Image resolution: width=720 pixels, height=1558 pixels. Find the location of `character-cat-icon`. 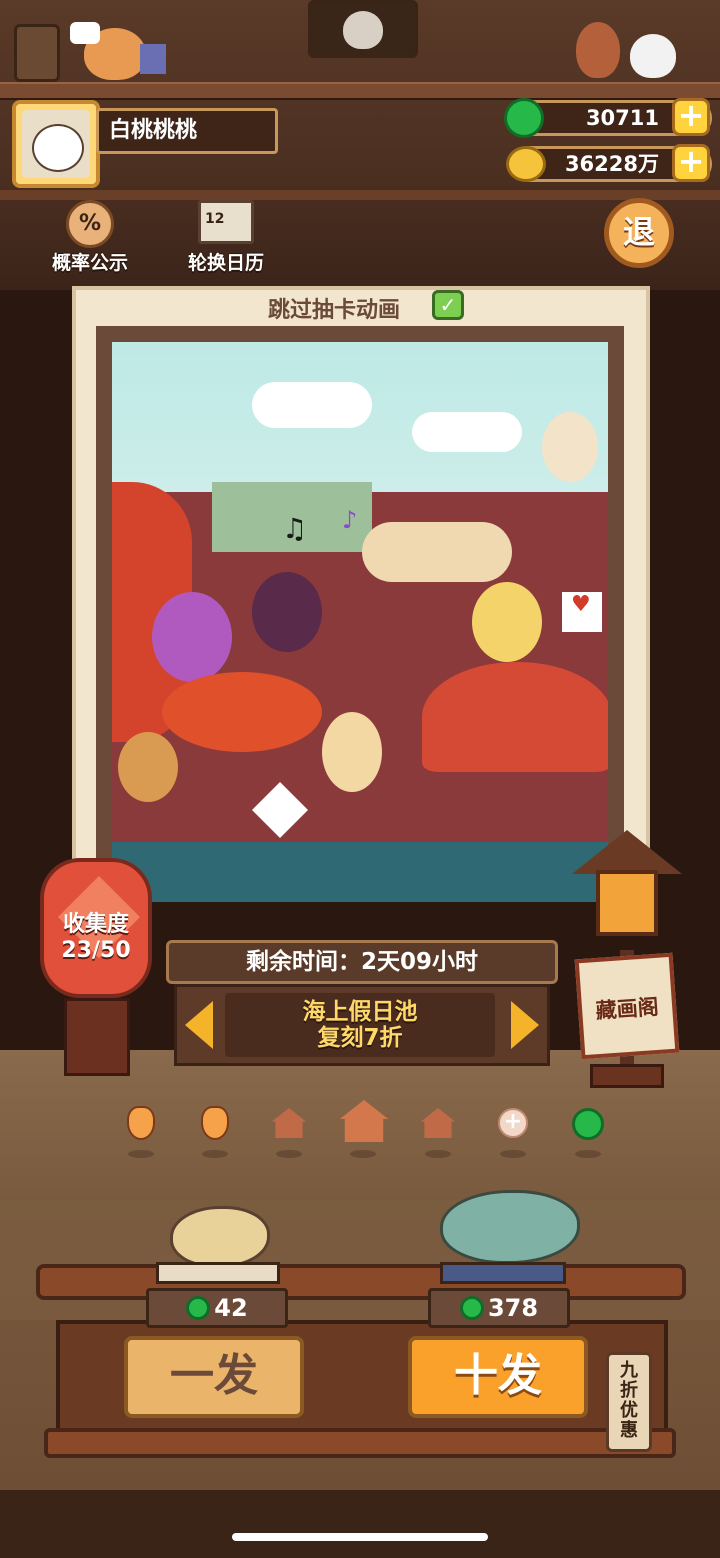

character-cat-icon is located at coordinates (148, 767).